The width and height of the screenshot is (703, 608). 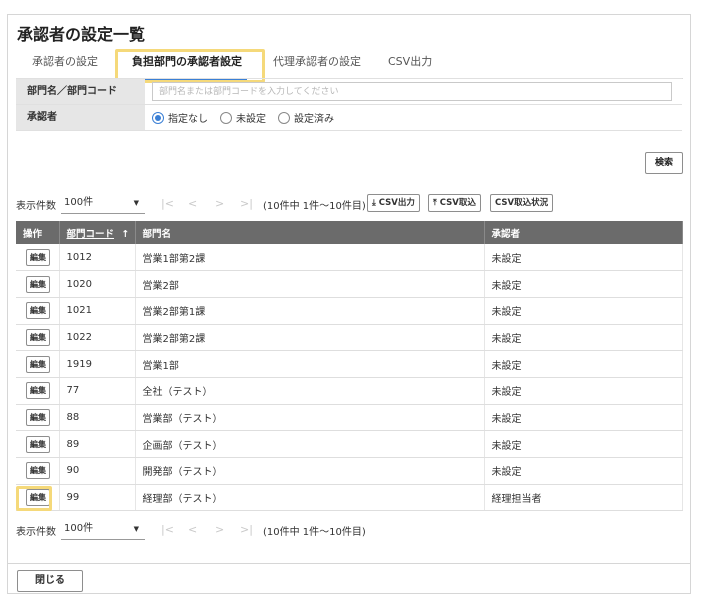 I want to click on table-row: 編集 1021 営業2部第1課 未設定, so click(x=349, y=311).